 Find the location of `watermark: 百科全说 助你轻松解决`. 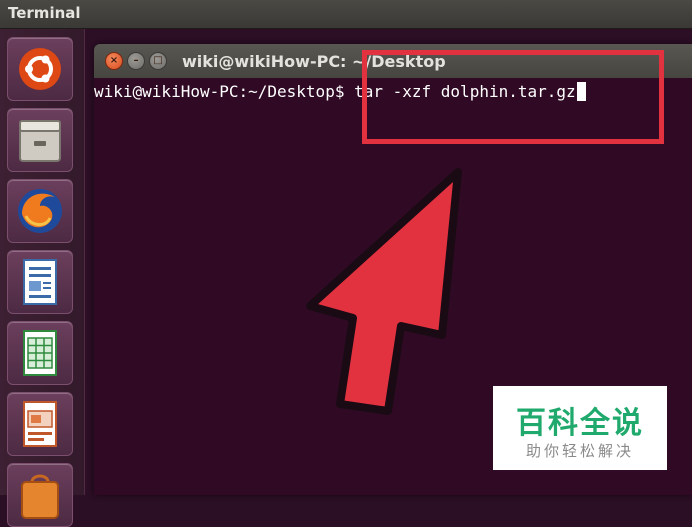

watermark: 百科全说 助你轻松解决 is located at coordinates (580, 428).